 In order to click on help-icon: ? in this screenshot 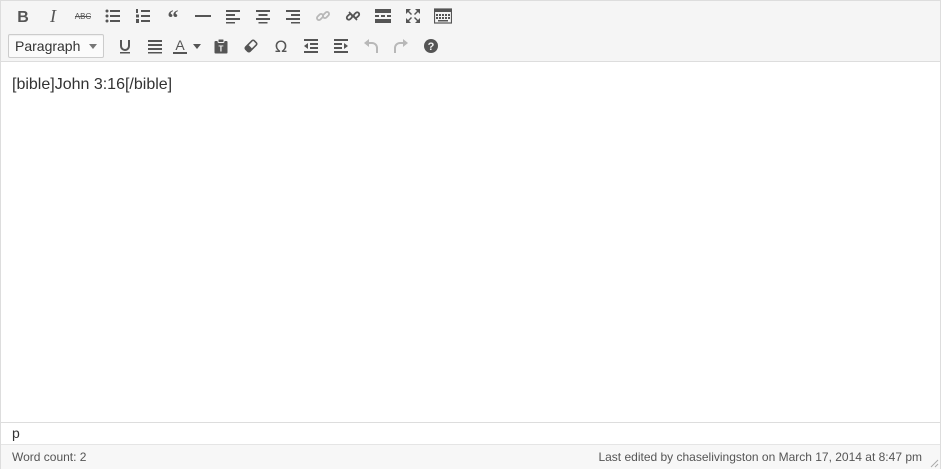, I will do `click(431, 46)`.